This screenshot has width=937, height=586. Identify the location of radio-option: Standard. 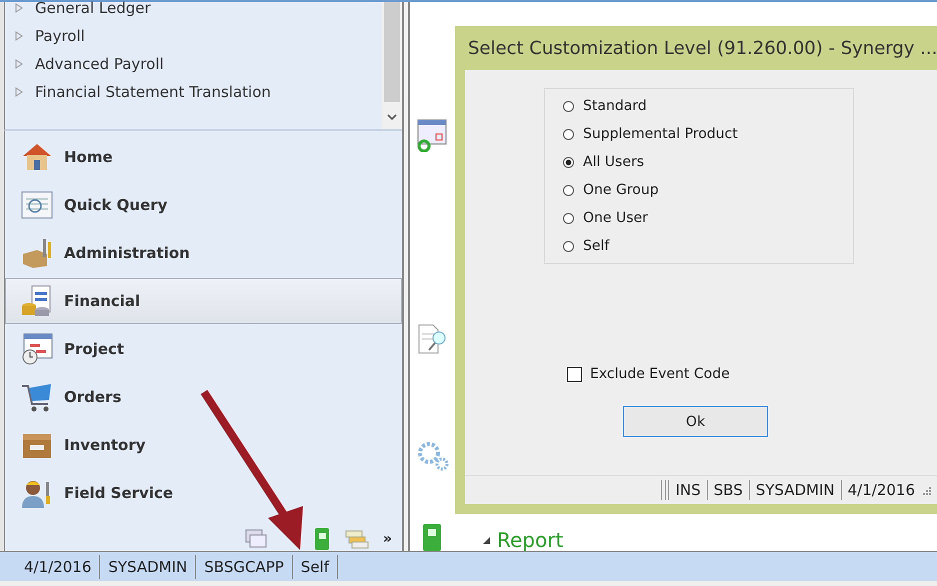
(699, 106).